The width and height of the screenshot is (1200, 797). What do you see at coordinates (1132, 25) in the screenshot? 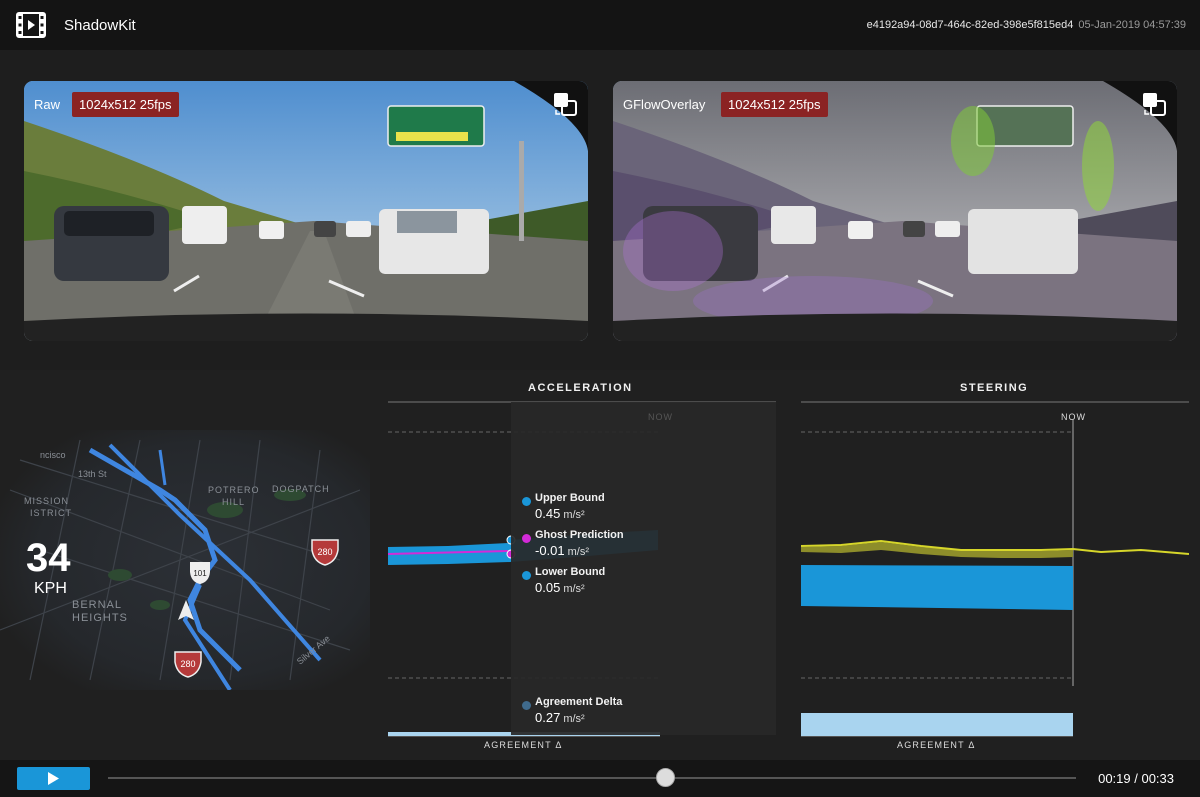
I see `session-timestamp: 05-Jan-2019 04:57:39` at bounding box center [1132, 25].